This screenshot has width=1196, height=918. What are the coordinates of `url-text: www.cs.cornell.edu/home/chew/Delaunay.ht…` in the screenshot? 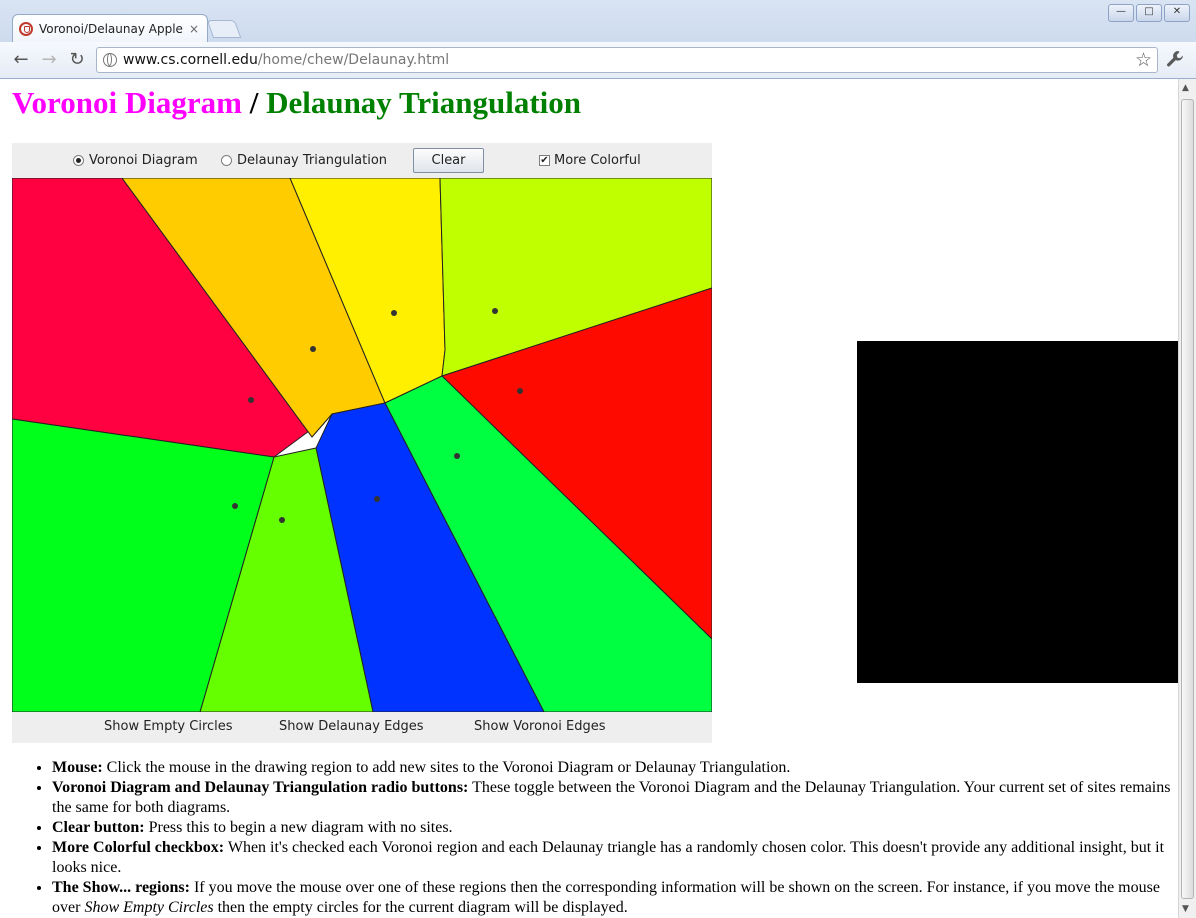 It's located at (286, 60).